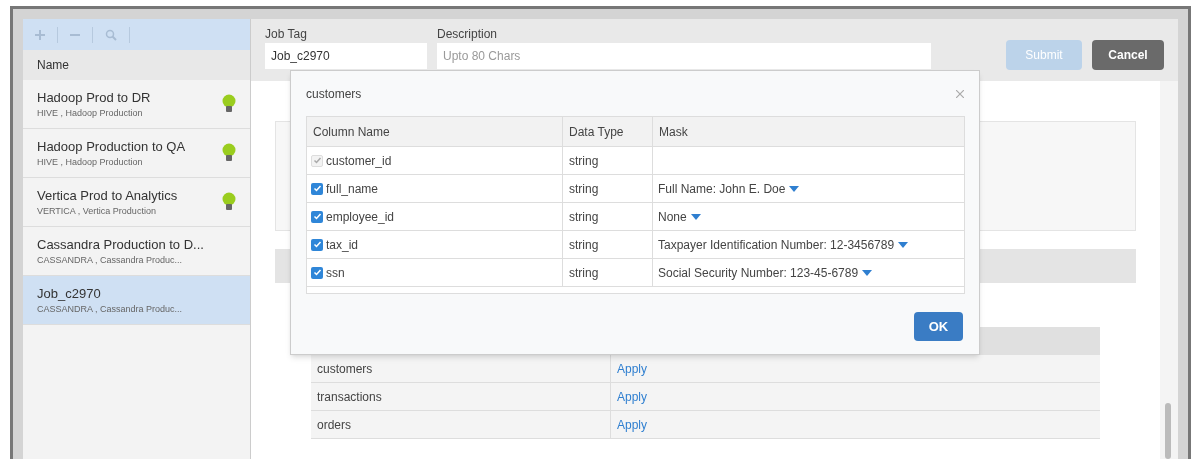 The height and width of the screenshot is (459, 1199). I want to click on field-label: Description, so click(468, 34).